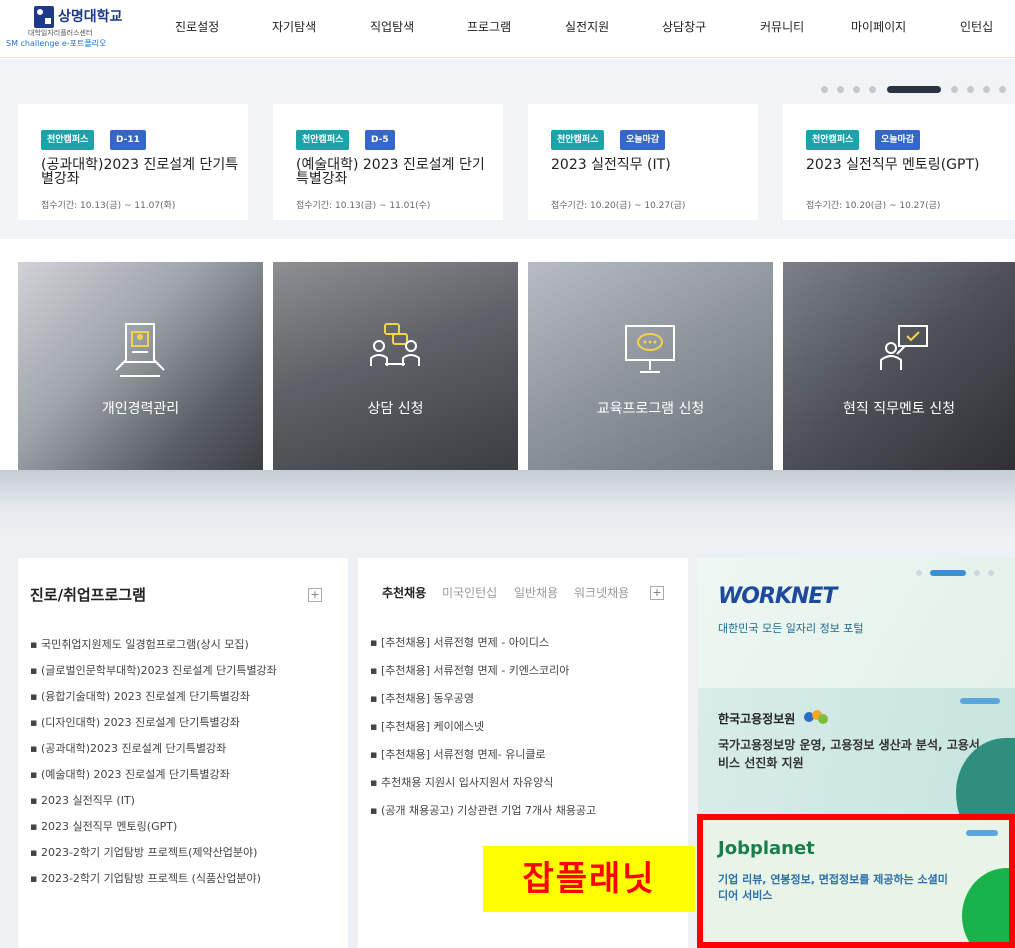 The height and width of the screenshot is (948, 1015). Describe the element at coordinates (140, 172) in the screenshot. I see `card-title: (공과대학)2023 진로설계 단기특별강좌` at that location.